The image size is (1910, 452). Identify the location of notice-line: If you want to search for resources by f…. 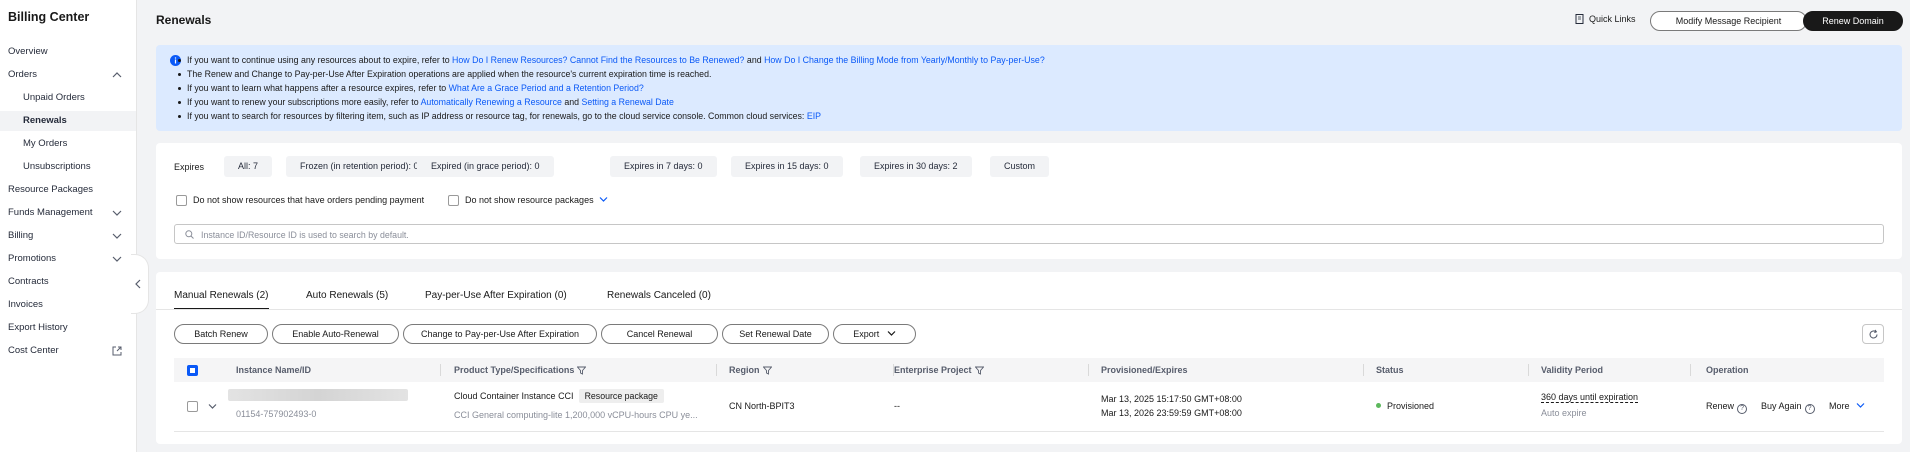
(499, 116).